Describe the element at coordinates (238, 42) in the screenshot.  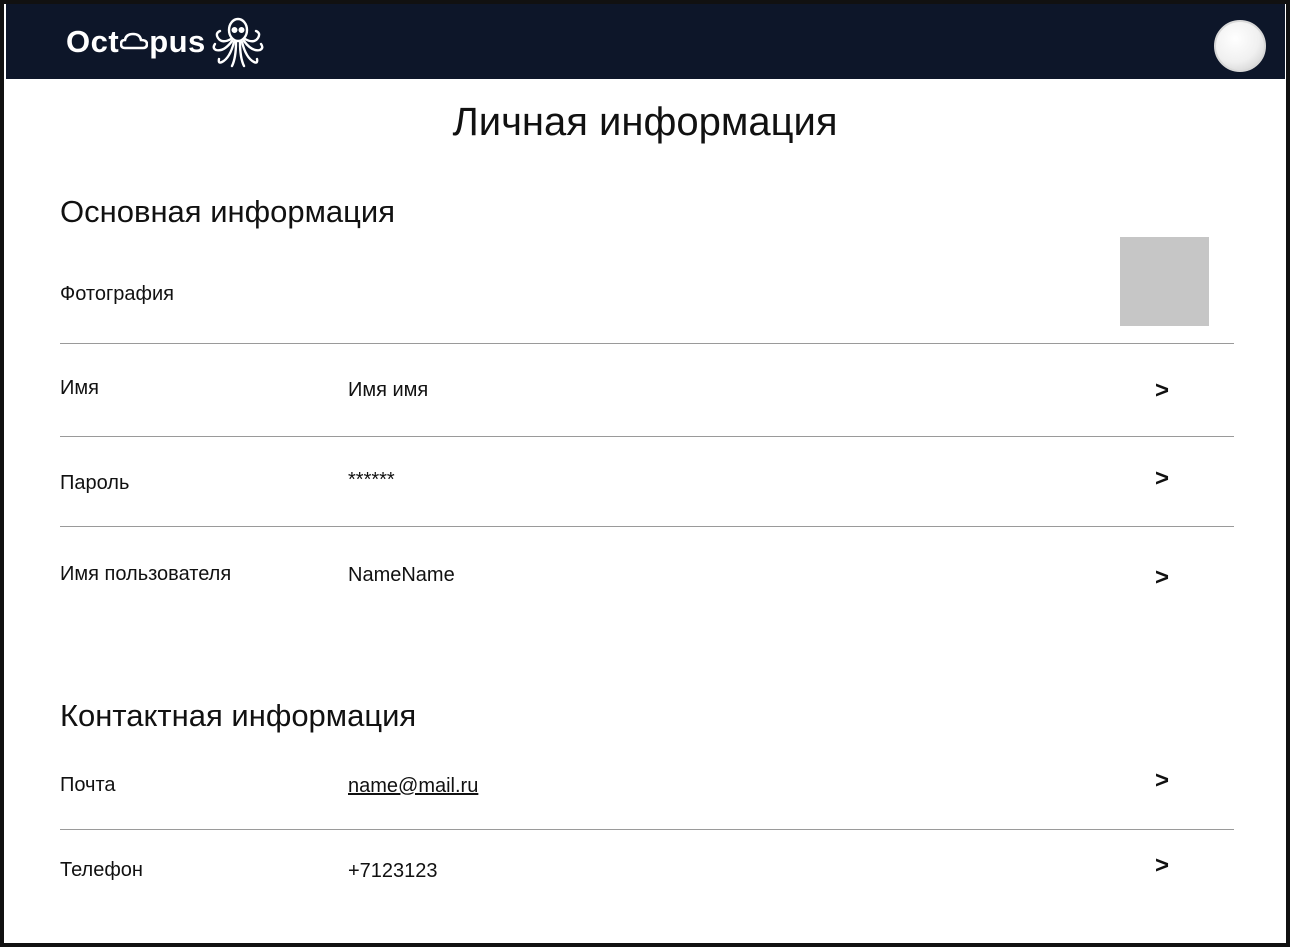
I see `octopus-logo-icon` at that location.